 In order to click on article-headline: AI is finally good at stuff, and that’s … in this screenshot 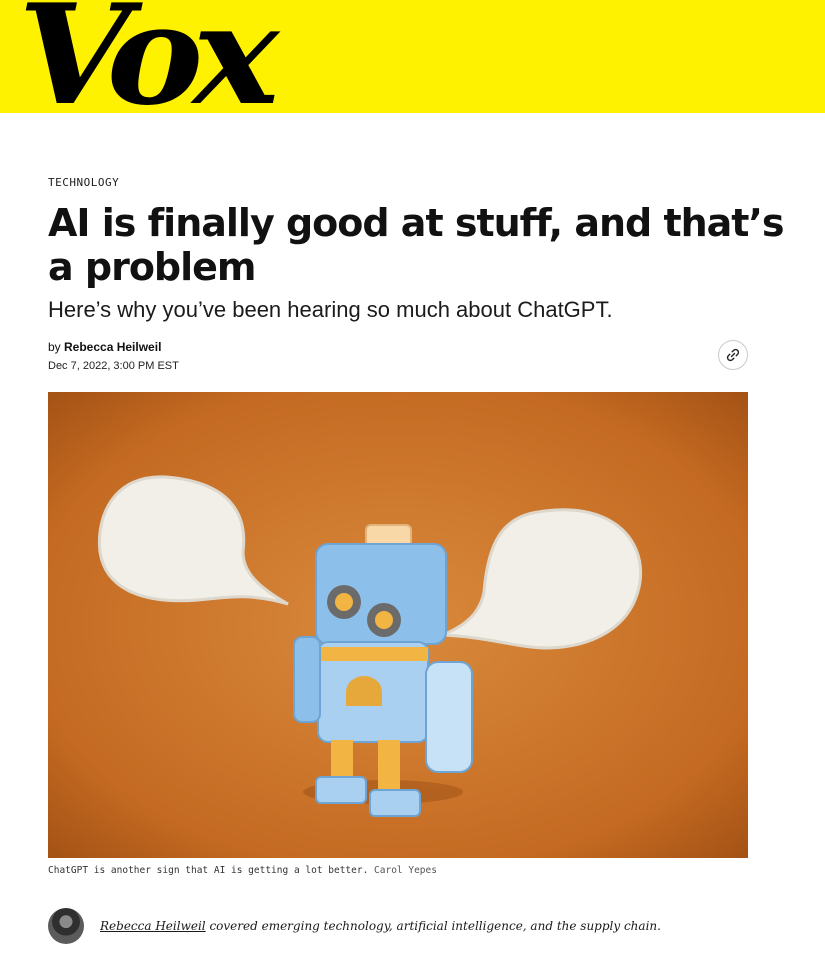, I will do `click(416, 245)`.